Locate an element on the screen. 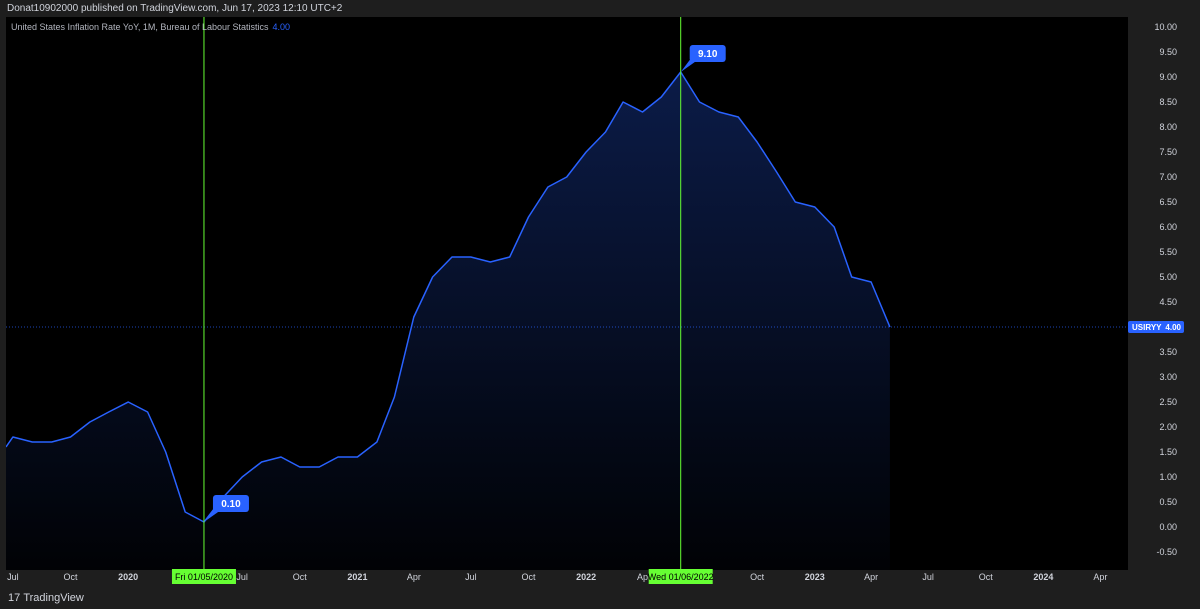  y-tick-label: 7.50 is located at coordinates (1168, 152).